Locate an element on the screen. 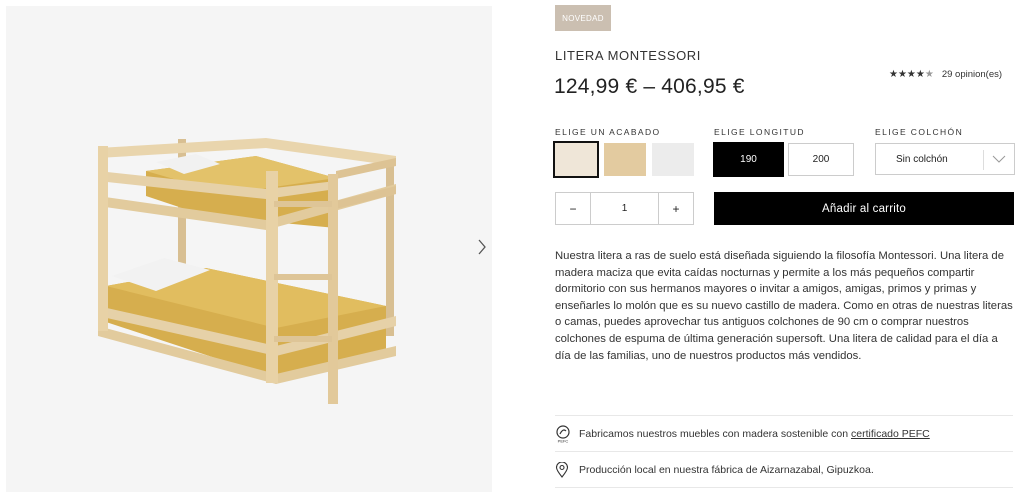 Image resolution: width=1024 pixels, height=498 pixels. mattress-label: ELIGE COLCHÓN is located at coordinates (919, 132).